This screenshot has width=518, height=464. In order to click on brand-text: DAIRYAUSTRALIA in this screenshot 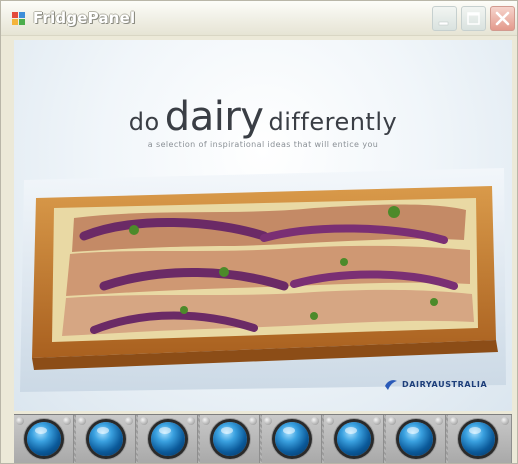, I will do `click(445, 384)`.